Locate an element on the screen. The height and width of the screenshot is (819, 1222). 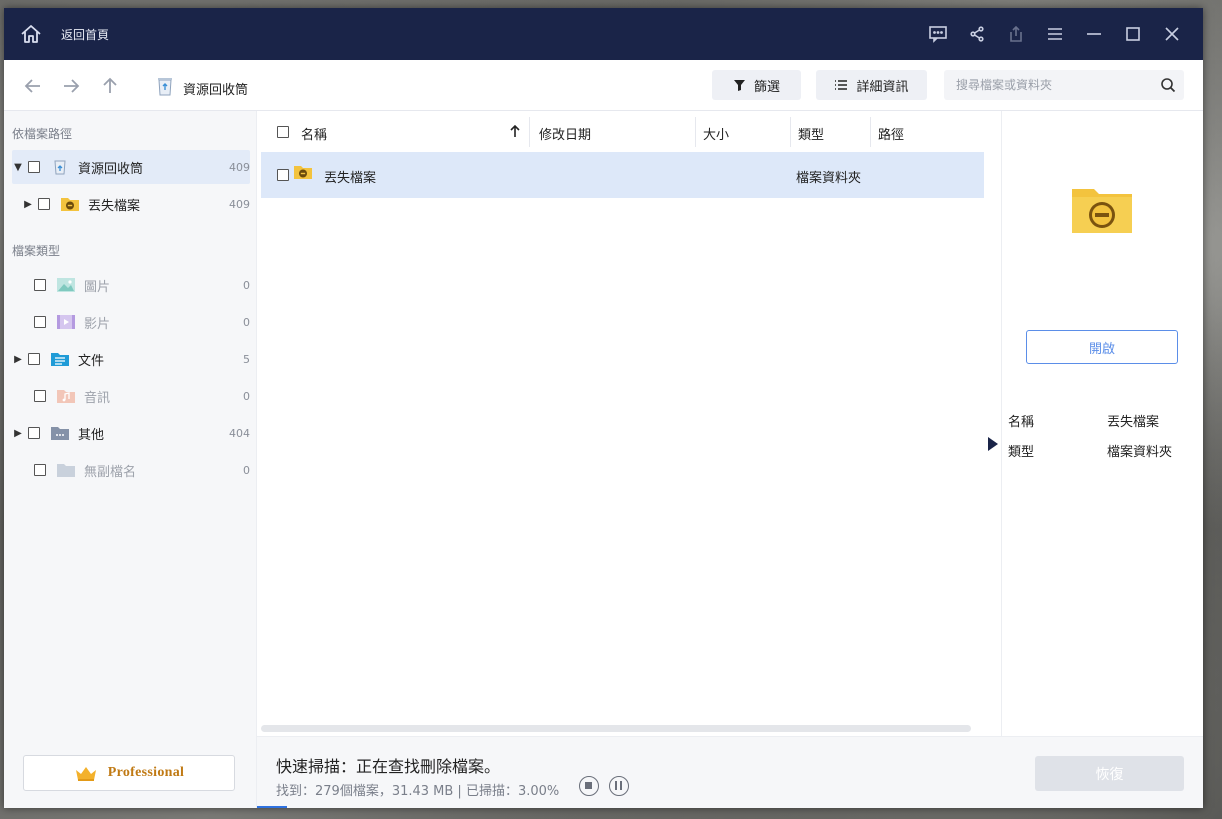
feedback-icon is located at coordinates (937, 34).